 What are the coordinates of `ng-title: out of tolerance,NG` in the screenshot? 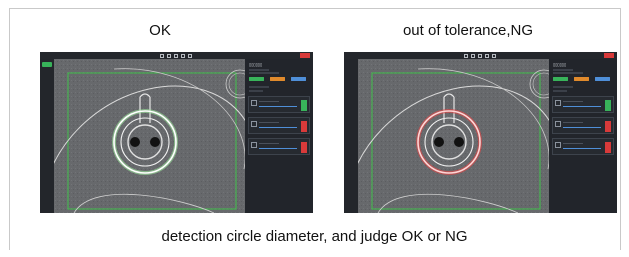 It's located at (468, 30).